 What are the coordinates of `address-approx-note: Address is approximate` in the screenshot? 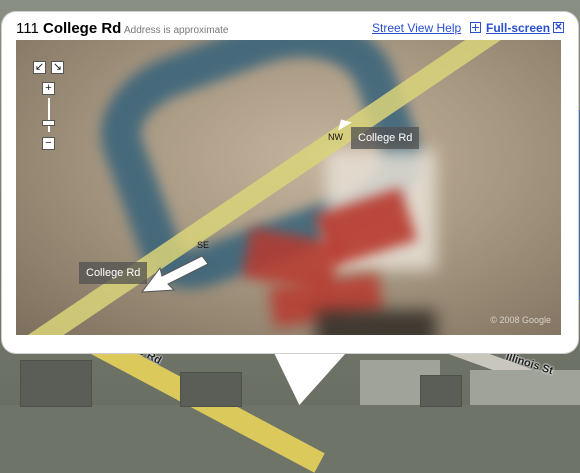 It's located at (176, 30).